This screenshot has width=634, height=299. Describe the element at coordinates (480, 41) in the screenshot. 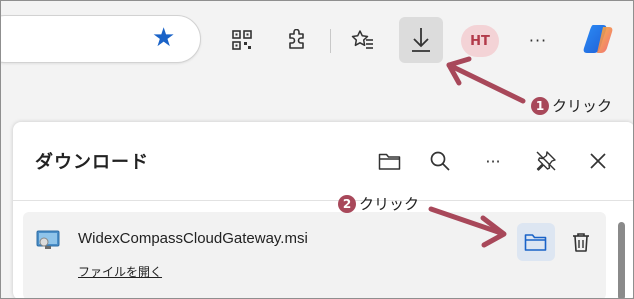

I see `profile-avatar: HT` at that location.